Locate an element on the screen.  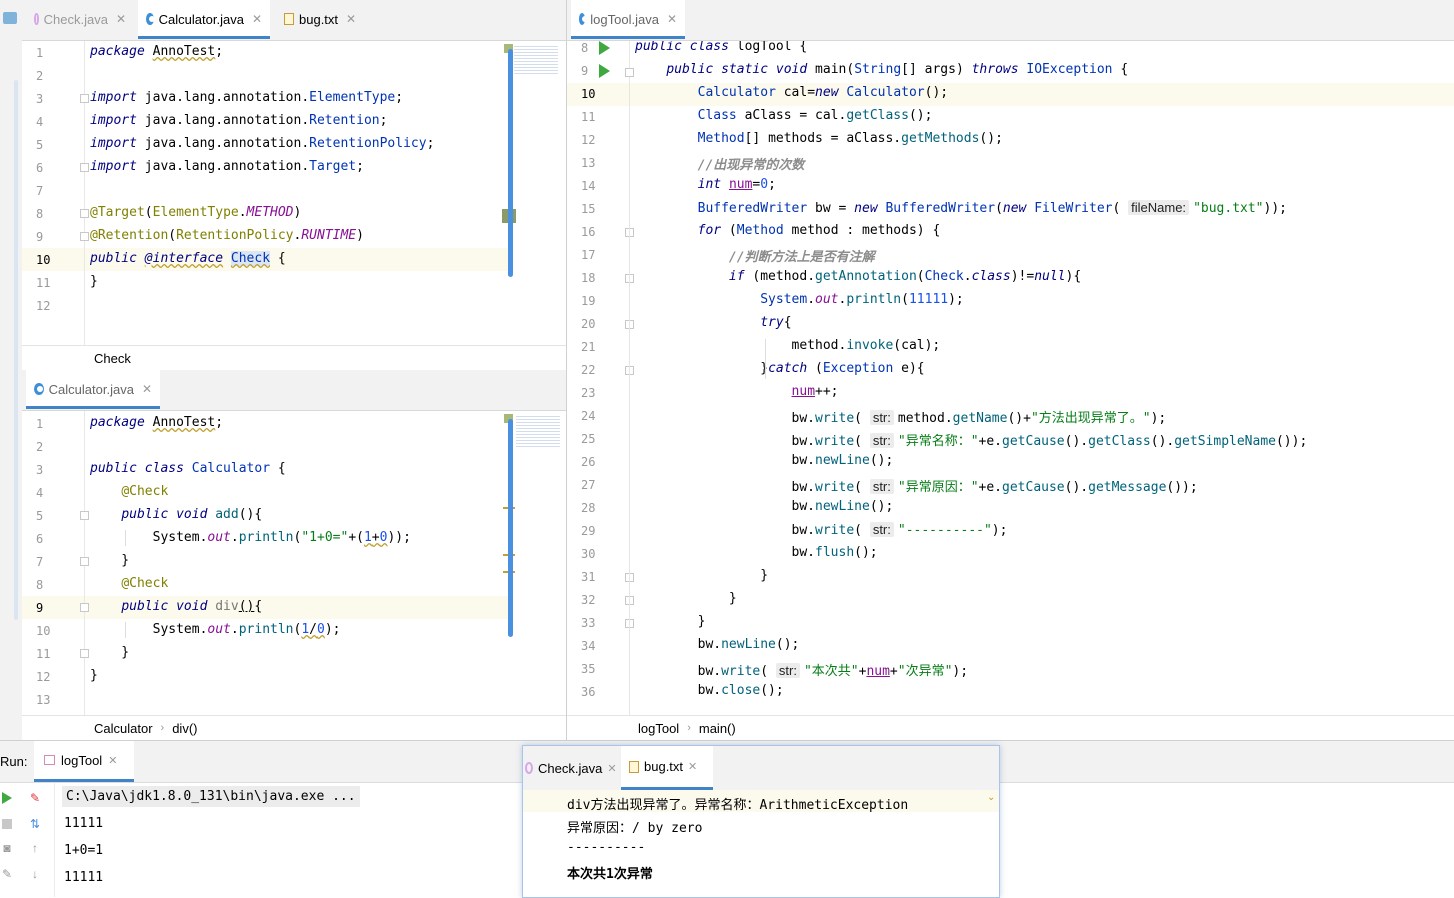
rerun-icon is located at coordinates (7, 798).